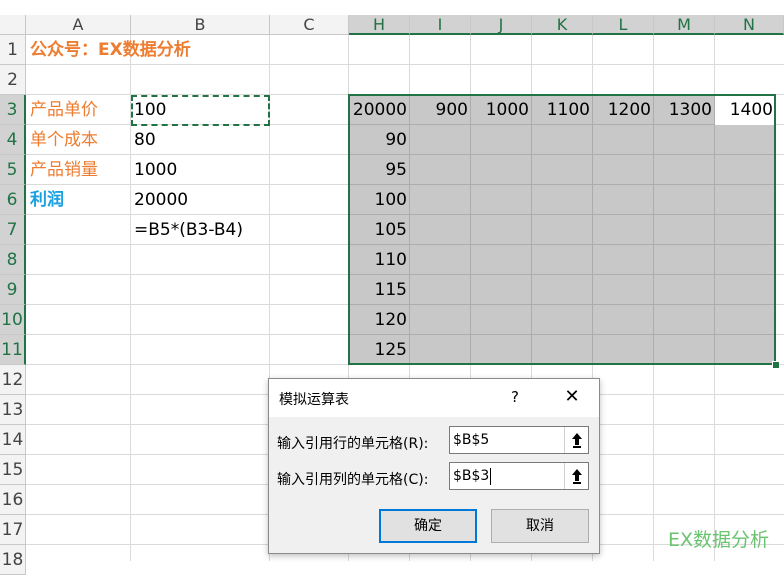 Image resolution: width=784 pixels, height=575 pixels. What do you see at coordinates (392, 7) in the screenshot?
I see `ribbon-edge` at bounding box center [392, 7].